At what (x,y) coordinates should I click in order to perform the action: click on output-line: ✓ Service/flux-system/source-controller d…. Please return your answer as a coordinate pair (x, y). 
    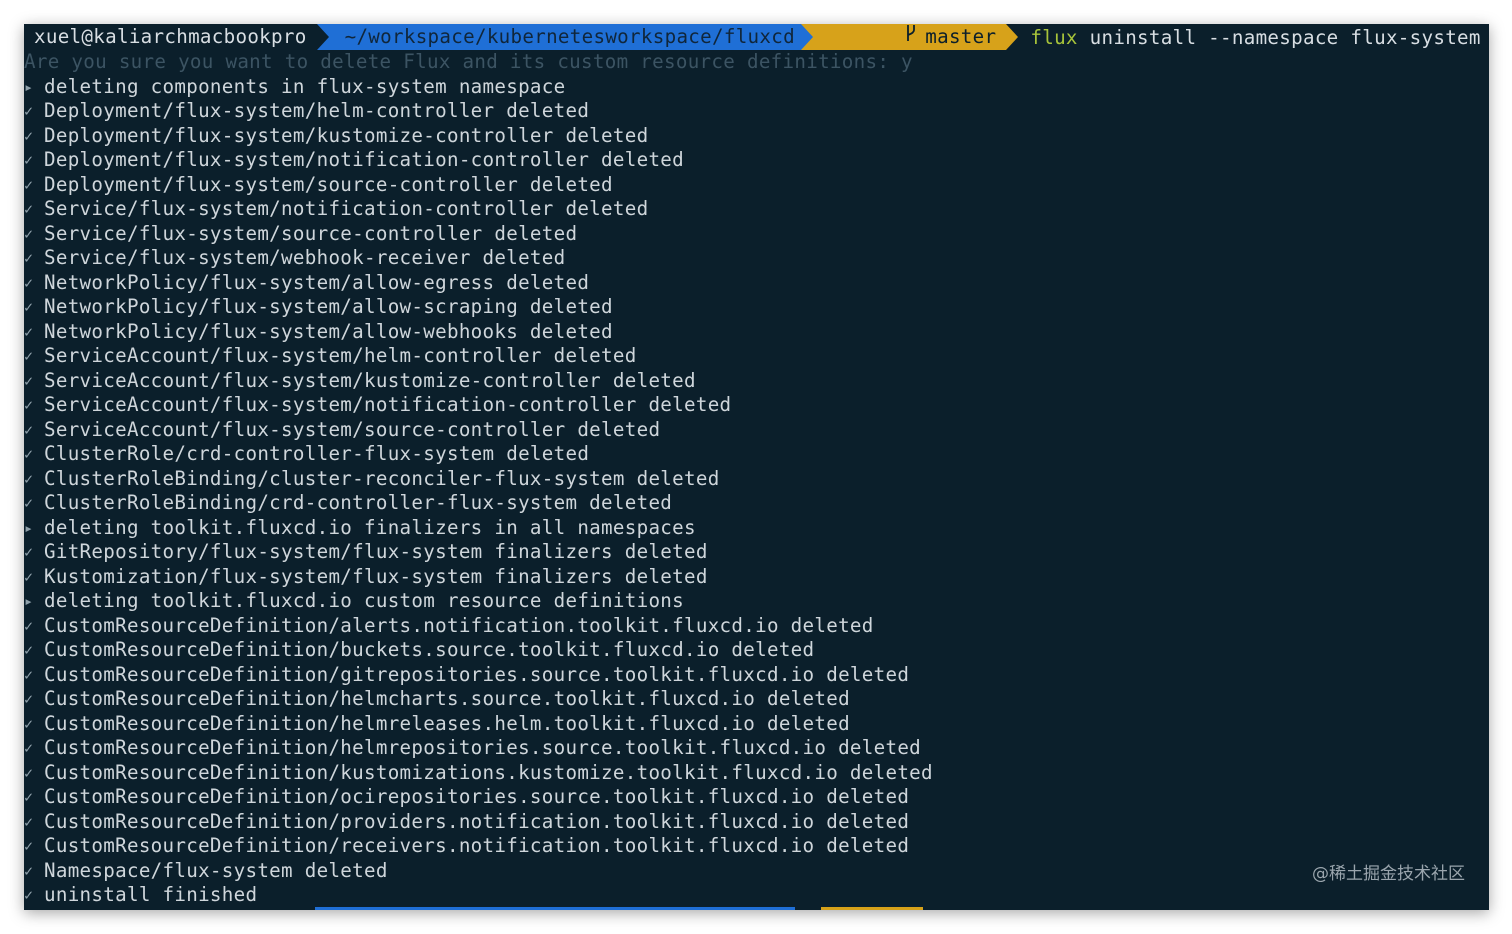
    Looking at the image, I should click on (756, 234).